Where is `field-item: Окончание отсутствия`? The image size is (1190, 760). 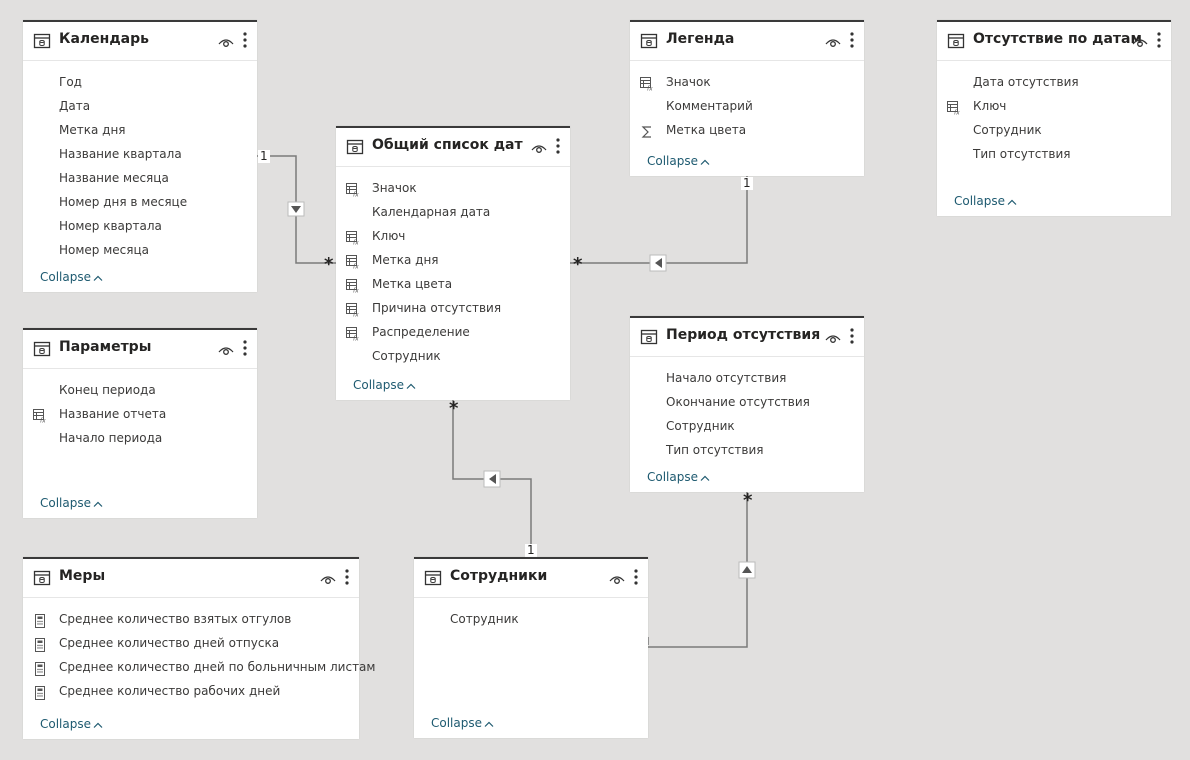 field-item: Окончание отсутствия is located at coordinates (747, 402).